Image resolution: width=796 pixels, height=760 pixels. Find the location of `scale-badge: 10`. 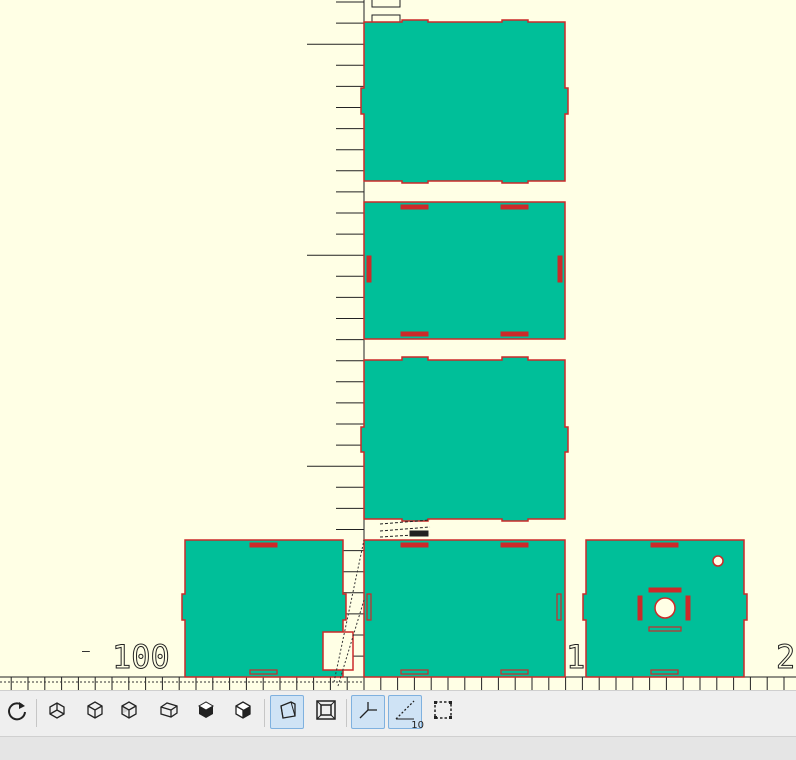

scale-badge: 10 is located at coordinates (417, 725).